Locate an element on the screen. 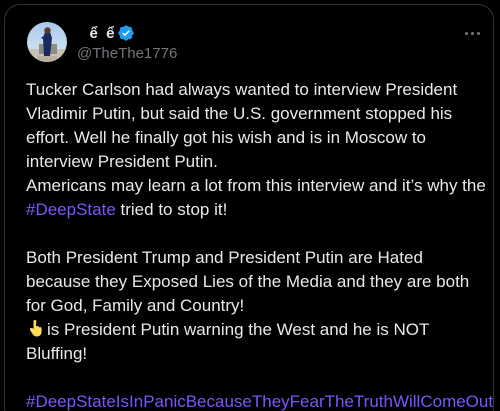 The image size is (500, 411). more-options-button is located at coordinates (472, 33).